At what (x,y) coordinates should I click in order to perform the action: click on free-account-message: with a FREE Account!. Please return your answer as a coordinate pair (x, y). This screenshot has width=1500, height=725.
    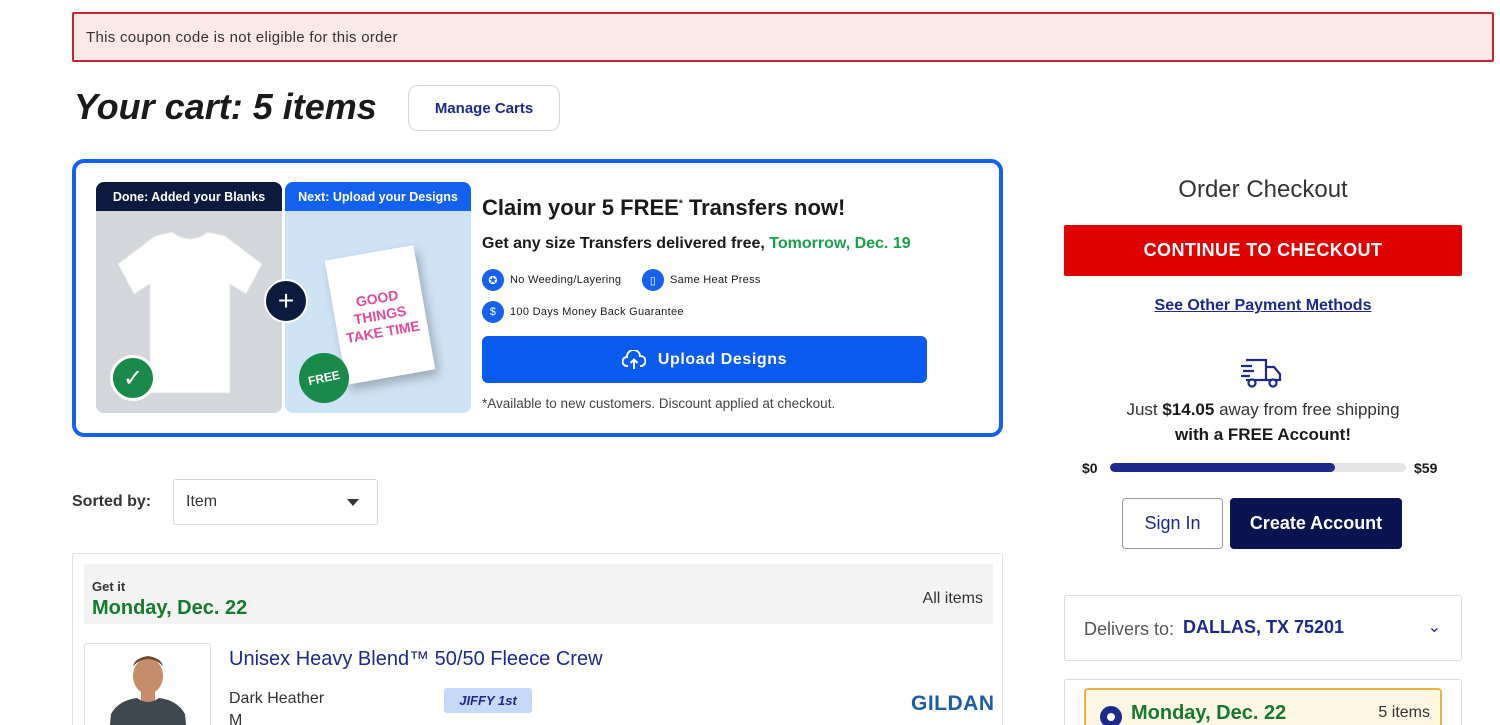
    Looking at the image, I should click on (1263, 434).